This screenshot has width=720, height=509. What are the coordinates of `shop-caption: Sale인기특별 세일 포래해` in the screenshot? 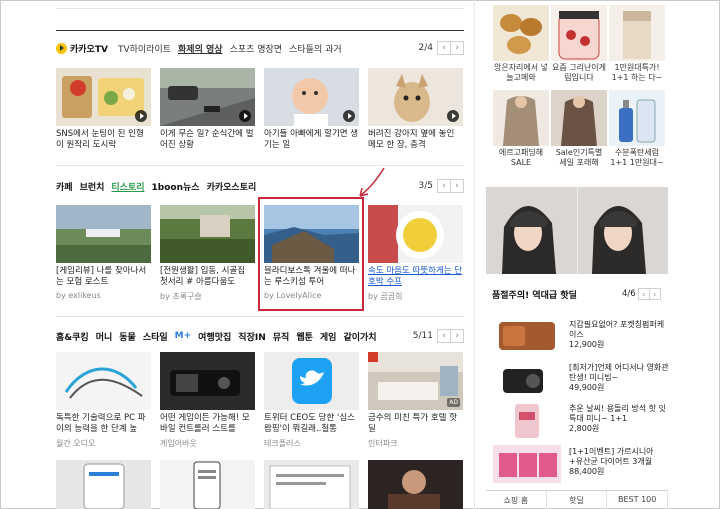 It's located at (579, 158).